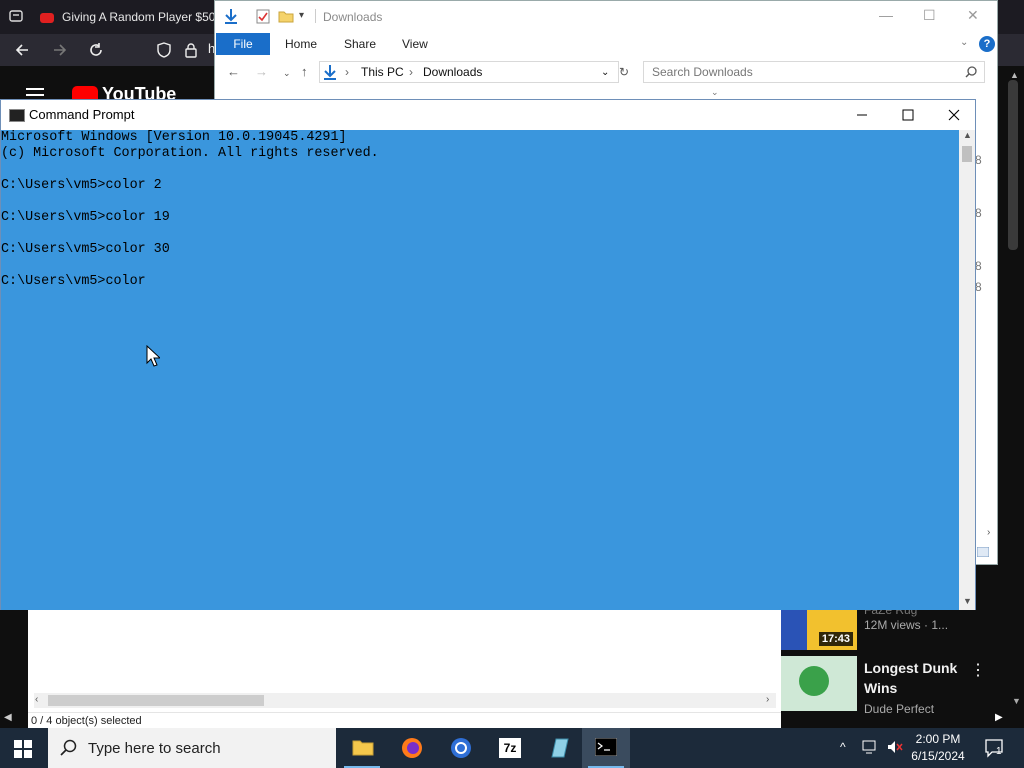 Image resolution: width=1024 pixels, height=768 pixels. What do you see at coordinates (973, 15) in the screenshot?
I see `close-icon: ✕` at bounding box center [973, 15].